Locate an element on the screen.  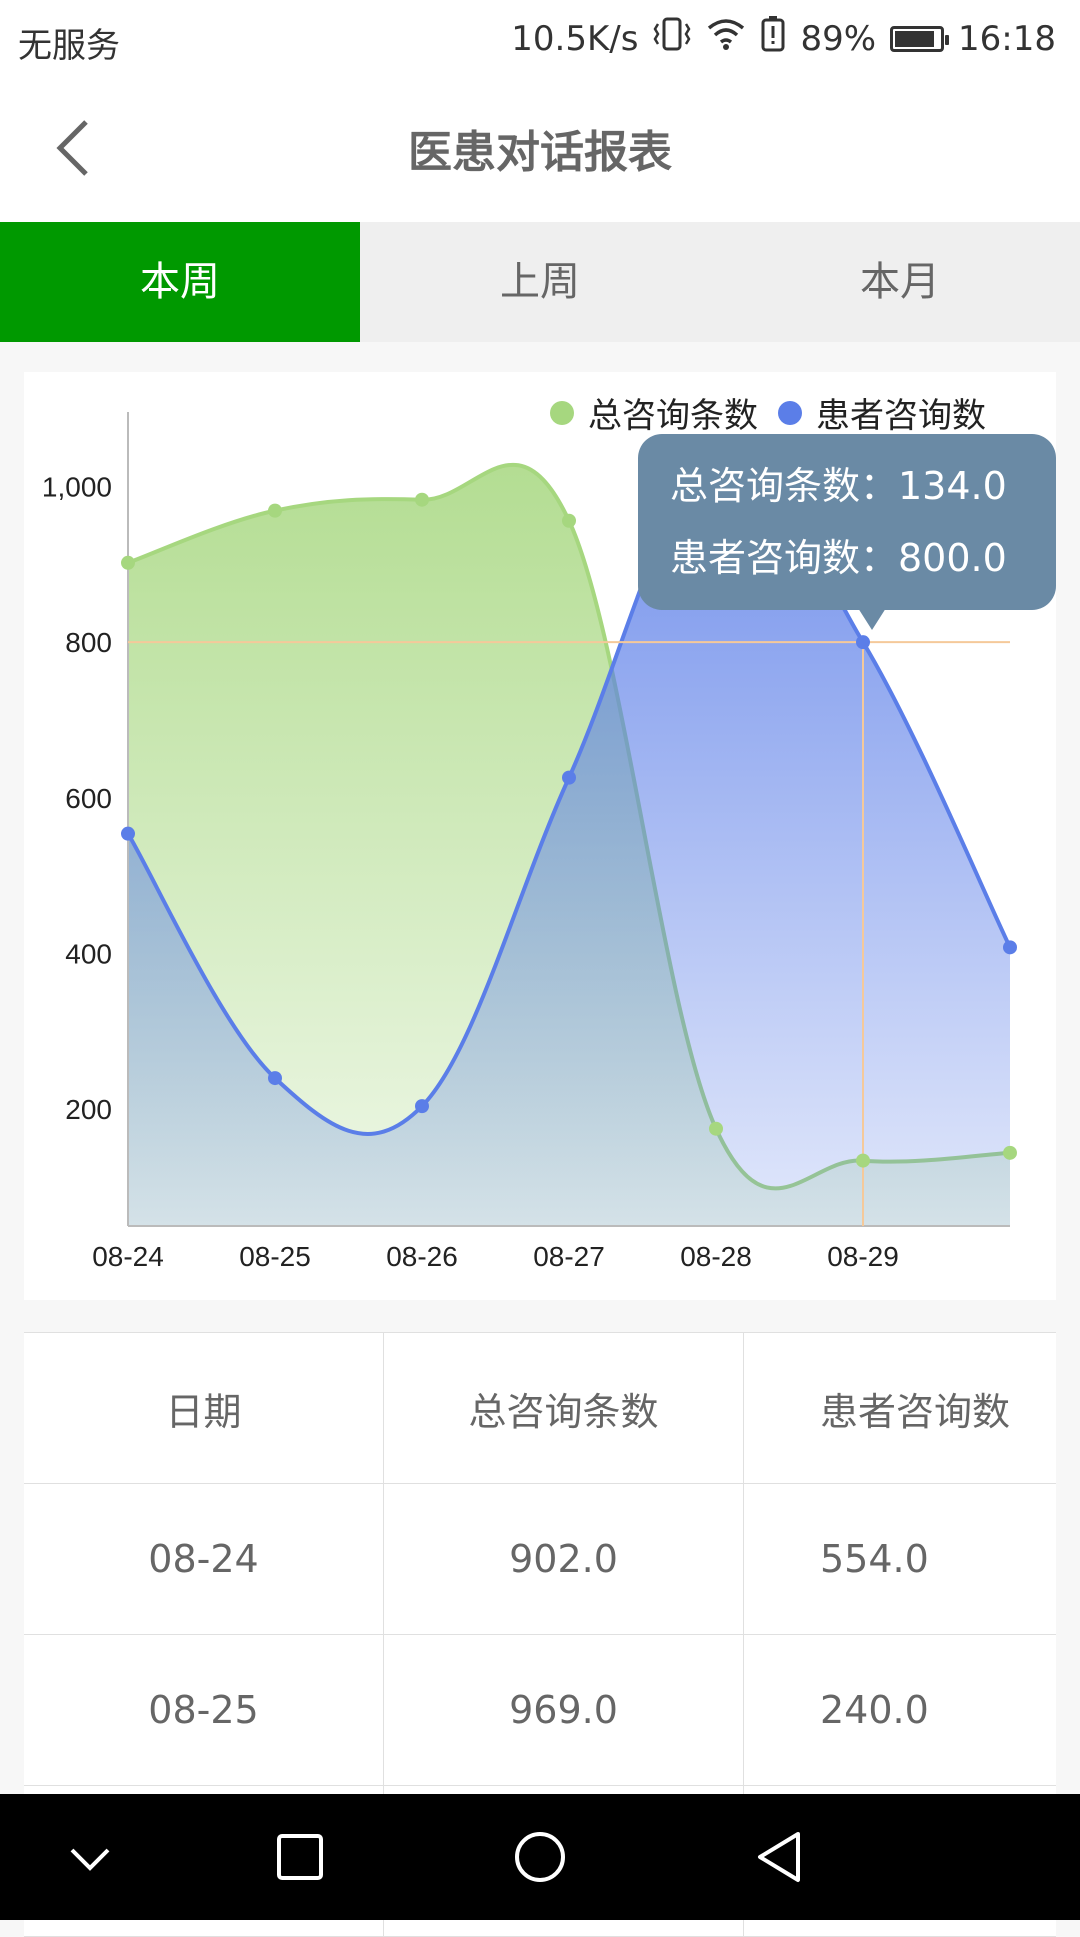
legend-item-patient: 患者咨询数 is located at coordinates (882, 412).